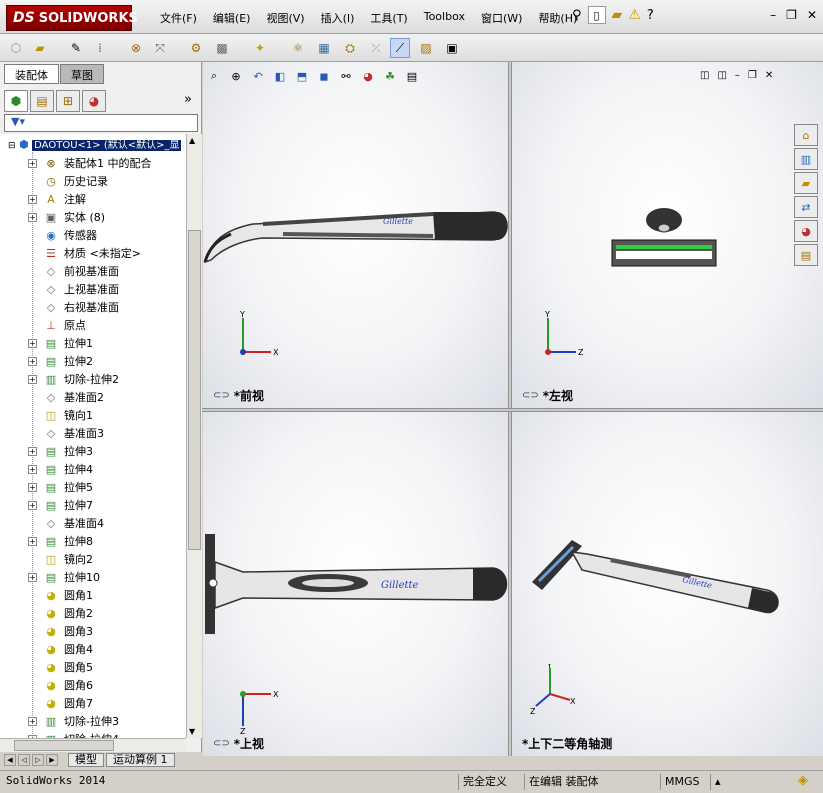  What do you see at coordinates (68, 101) in the screenshot?
I see `configuration-manager-icon: ⊞` at bounding box center [68, 101].